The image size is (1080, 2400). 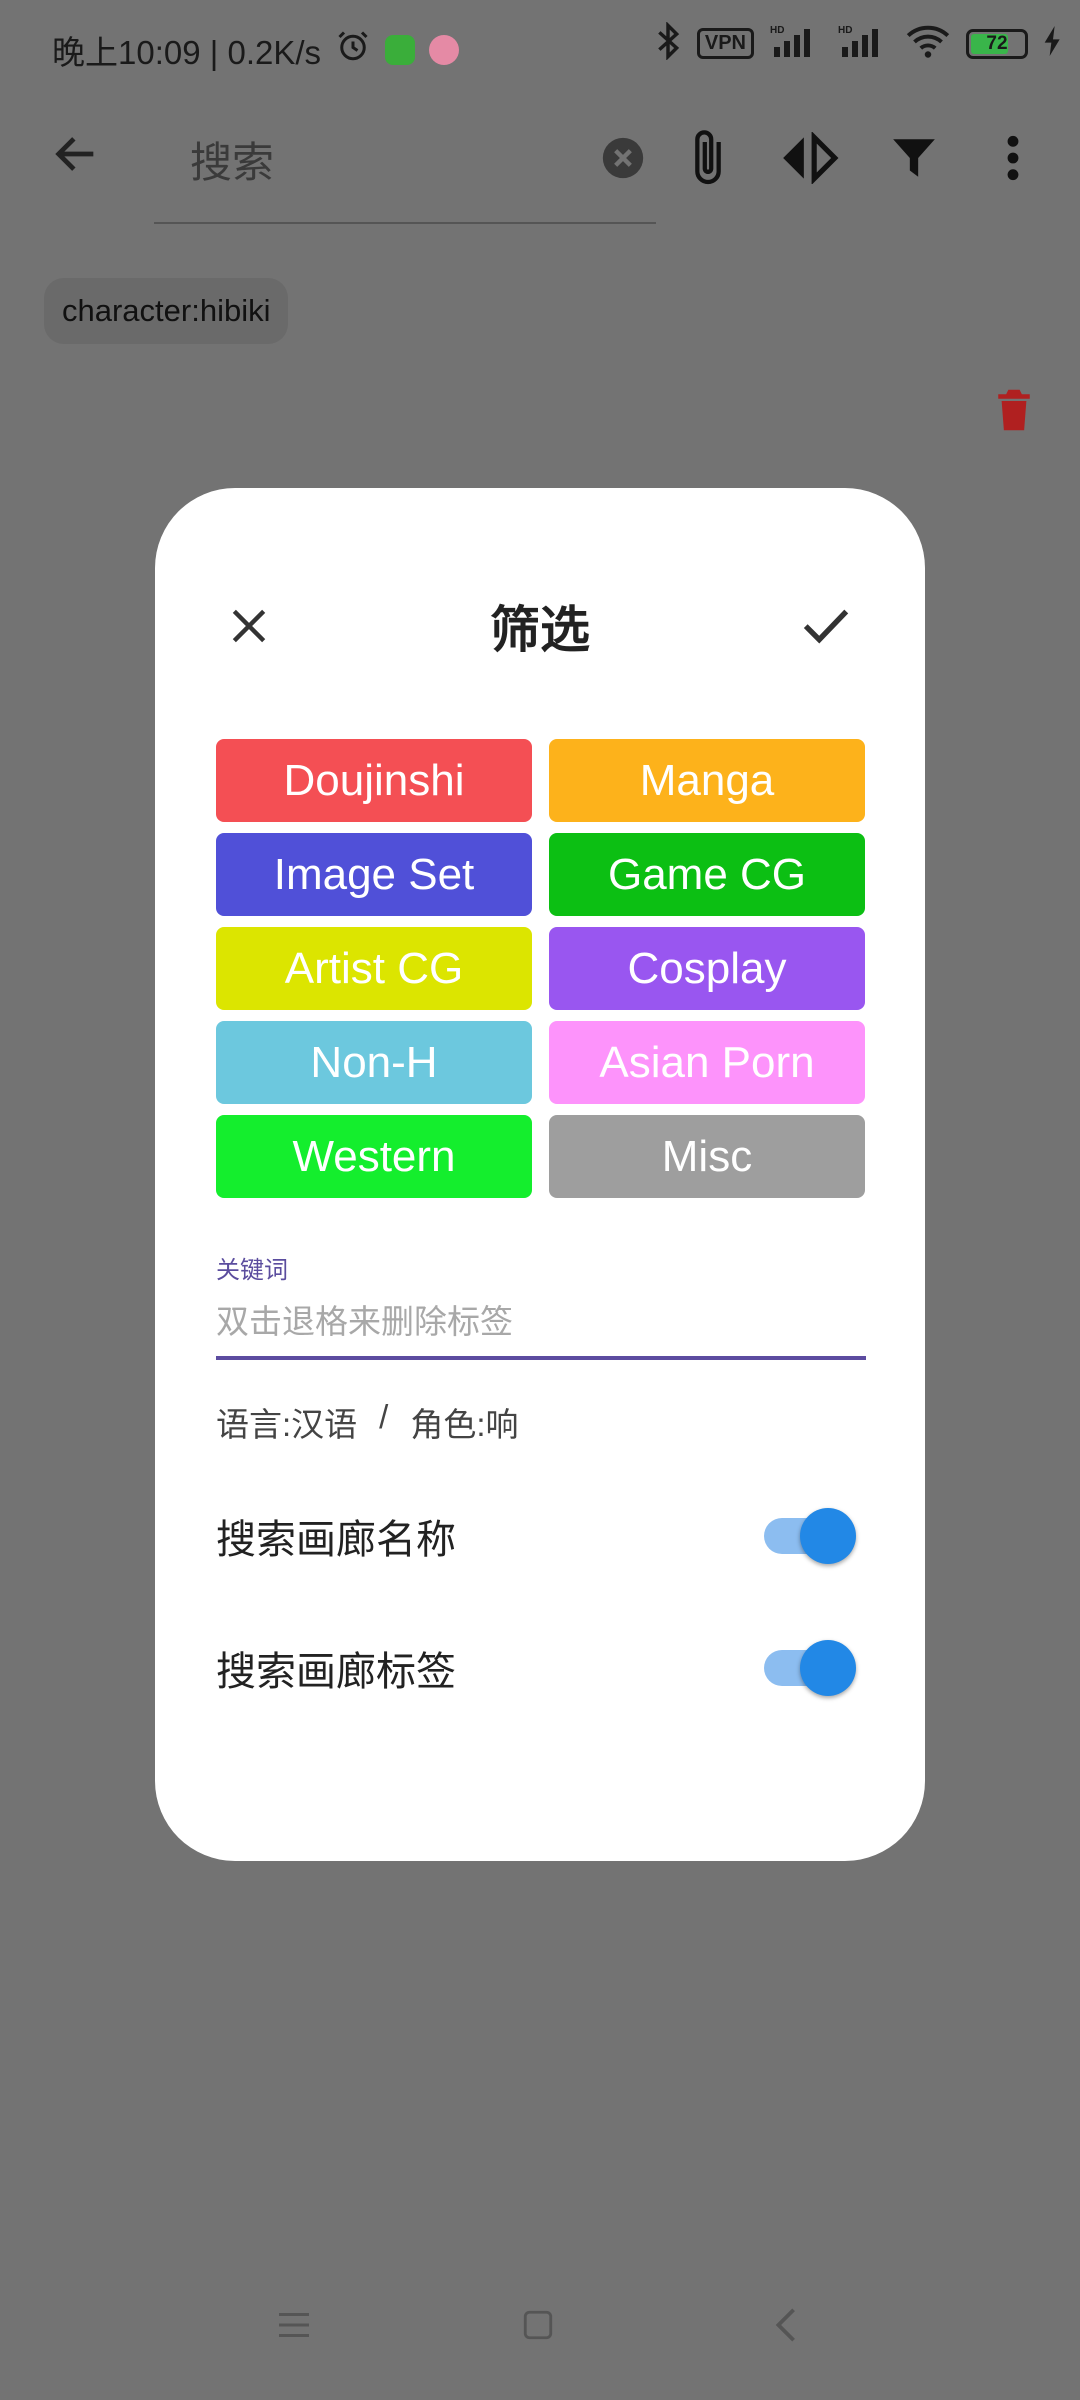 What do you see at coordinates (707, 780) in the screenshot?
I see `category-button-manga: Manga` at bounding box center [707, 780].